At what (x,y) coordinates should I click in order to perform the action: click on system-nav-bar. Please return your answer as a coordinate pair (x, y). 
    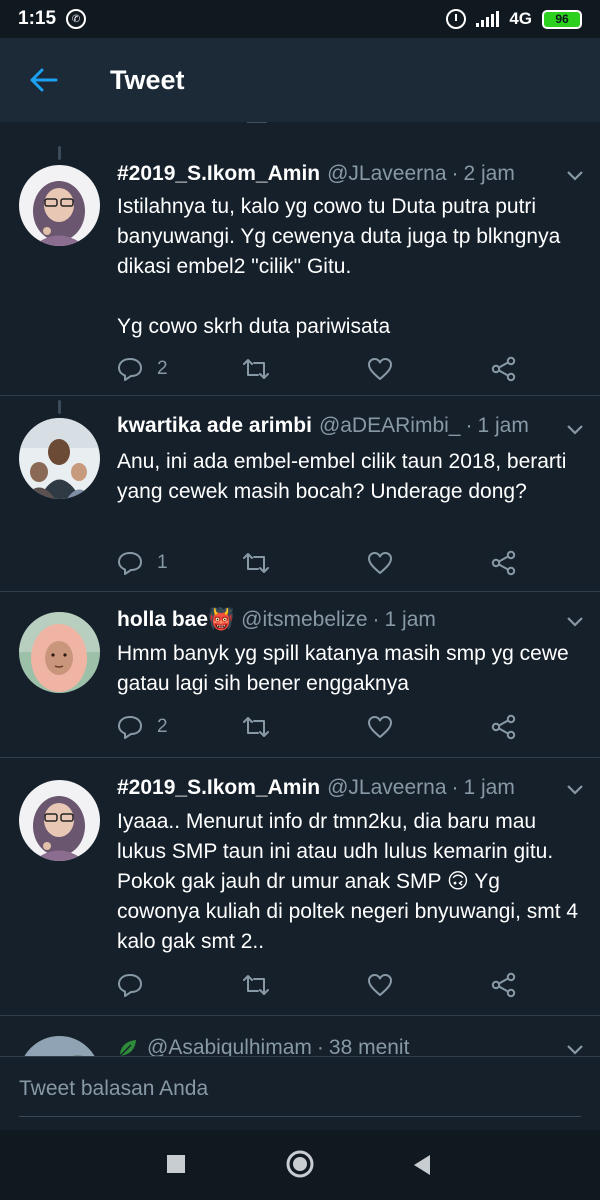
    Looking at the image, I should click on (300, 1165).